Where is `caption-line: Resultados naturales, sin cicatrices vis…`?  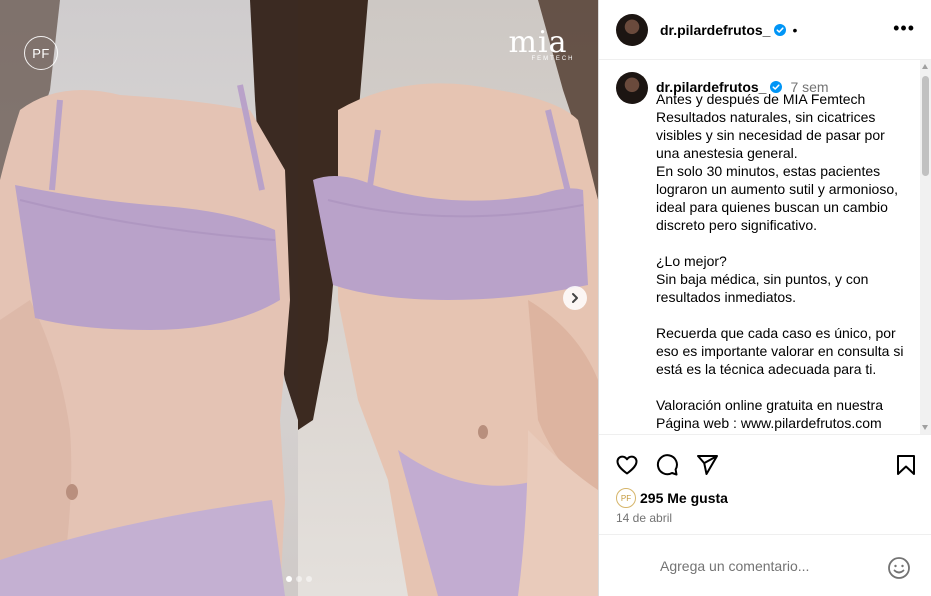 caption-line: Resultados naturales, sin cicatrices vis… is located at coordinates (770, 135).